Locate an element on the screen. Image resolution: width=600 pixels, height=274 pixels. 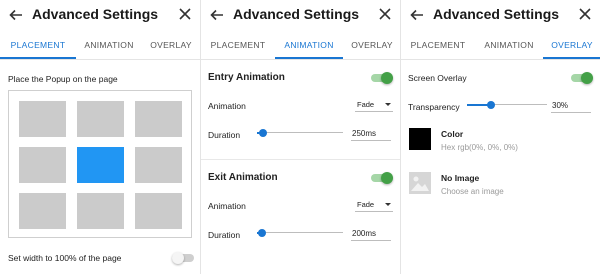
placement-cell-top-left is located at coordinates (42, 119).